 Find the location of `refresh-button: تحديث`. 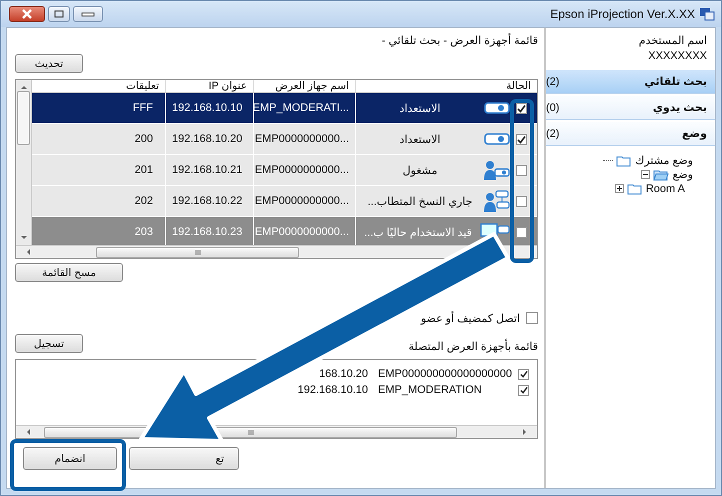

refresh-button: تحديث is located at coordinates (49, 63).